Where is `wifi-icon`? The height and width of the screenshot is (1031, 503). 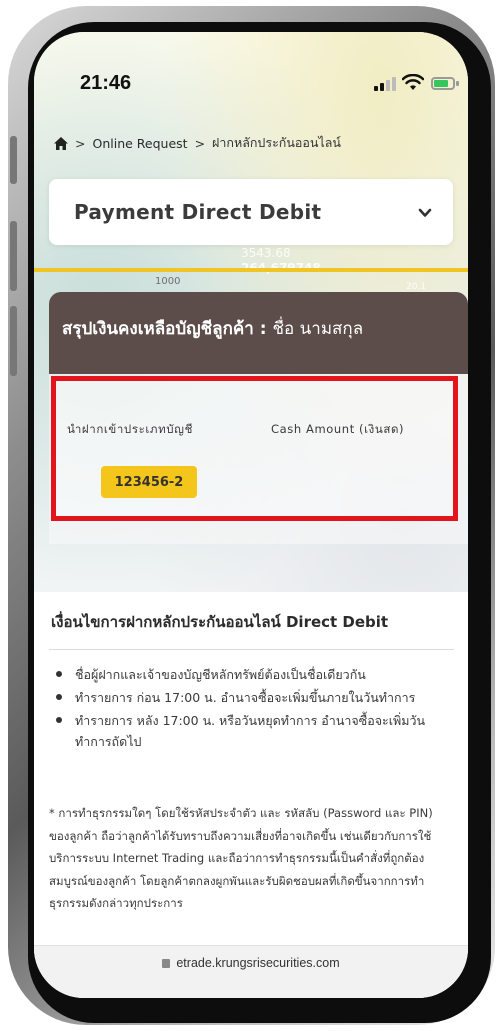 wifi-icon is located at coordinates (413, 82).